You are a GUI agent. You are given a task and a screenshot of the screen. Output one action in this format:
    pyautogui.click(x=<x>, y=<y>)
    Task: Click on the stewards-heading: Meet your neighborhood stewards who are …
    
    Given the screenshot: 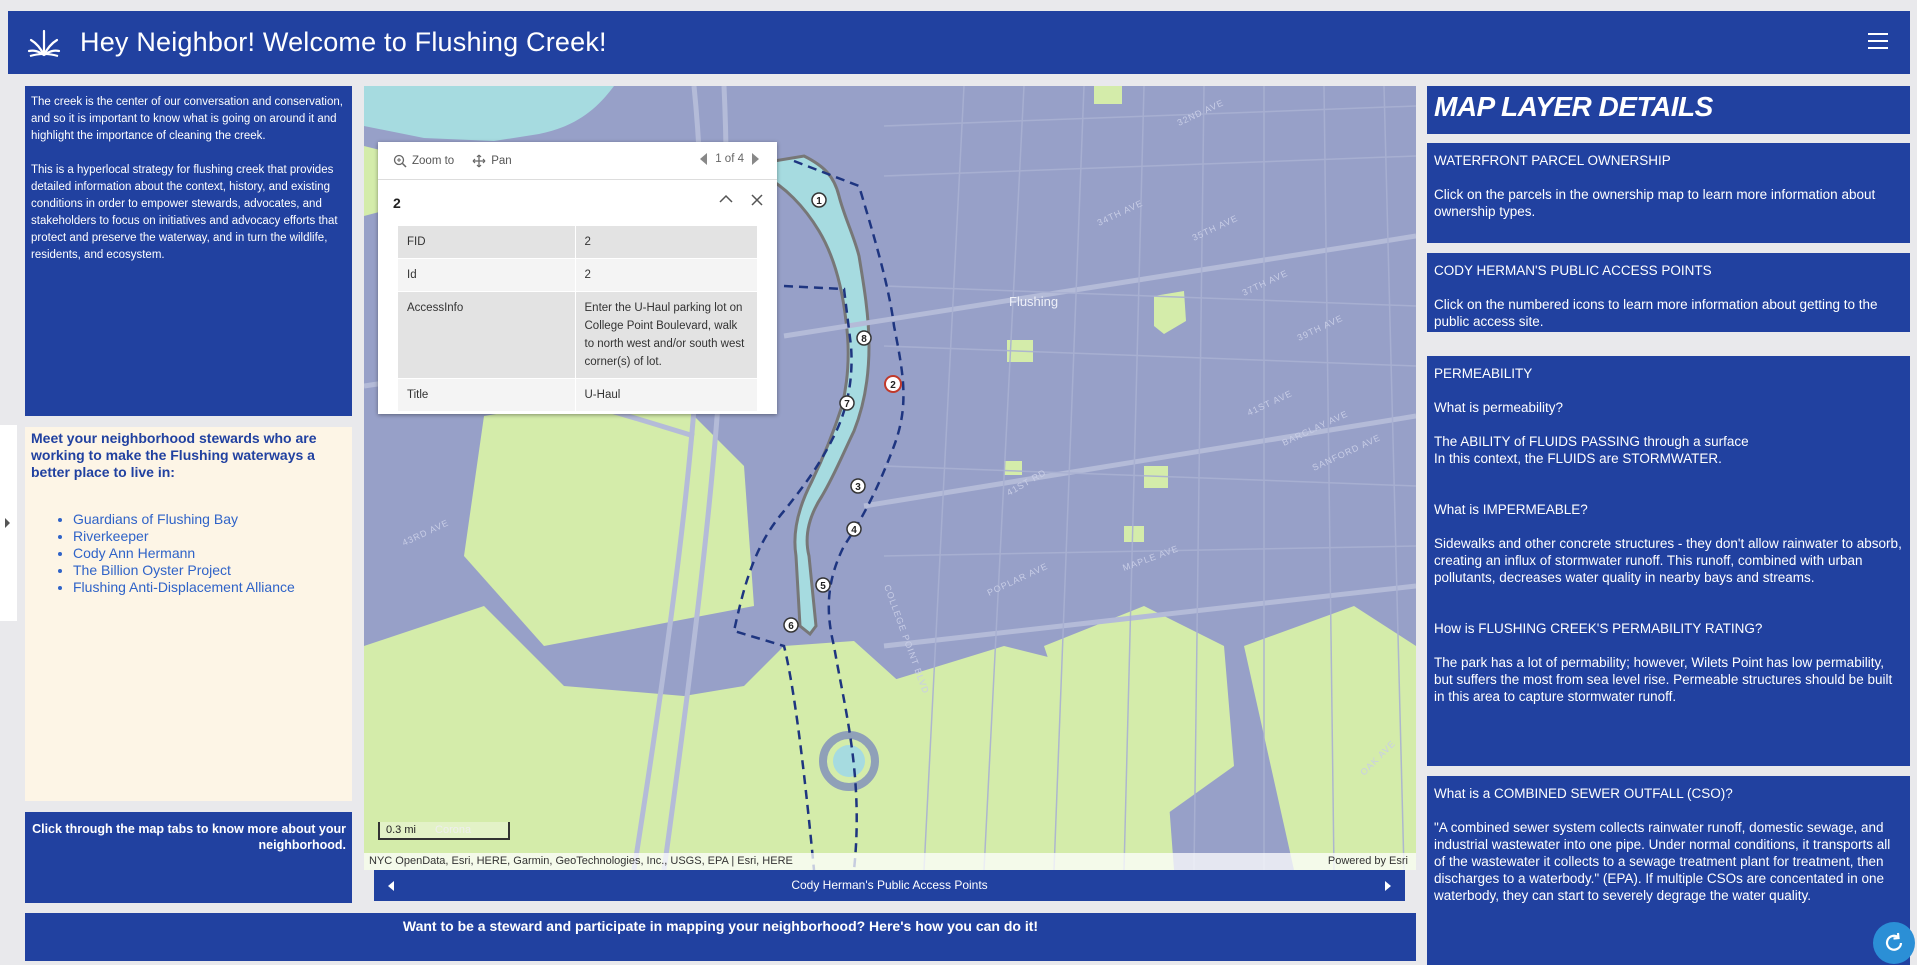 What is the action you would take?
    pyautogui.click(x=174, y=455)
    